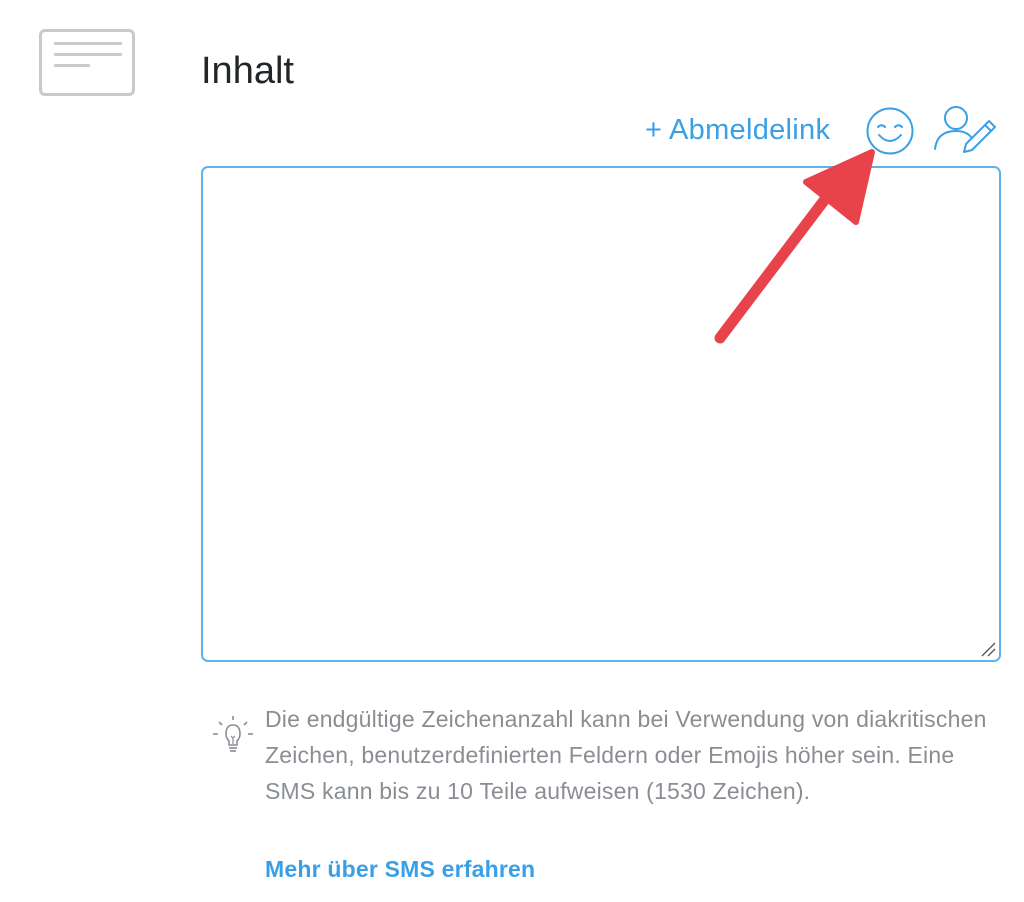 This screenshot has width=1024, height=902. Describe the element at coordinates (400, 869) in the screenshot. I see `learn-more-sms-link: Mehr über SMS erfahren` at that location.